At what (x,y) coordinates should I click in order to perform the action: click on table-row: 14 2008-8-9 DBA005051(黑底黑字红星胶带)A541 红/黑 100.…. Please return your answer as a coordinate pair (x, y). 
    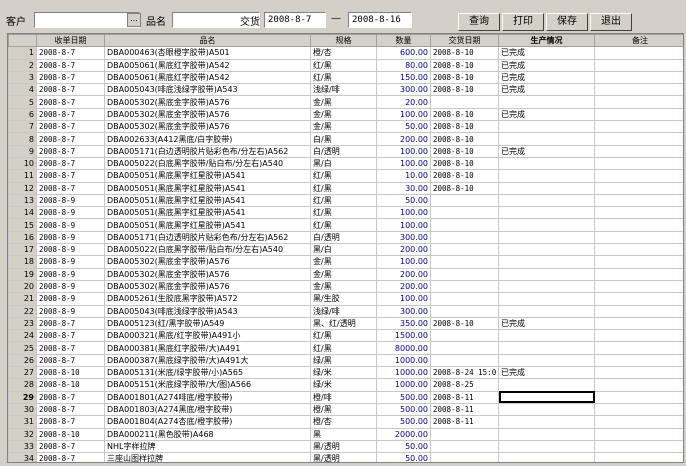
    Looking at the image, I should click on (345, 213).